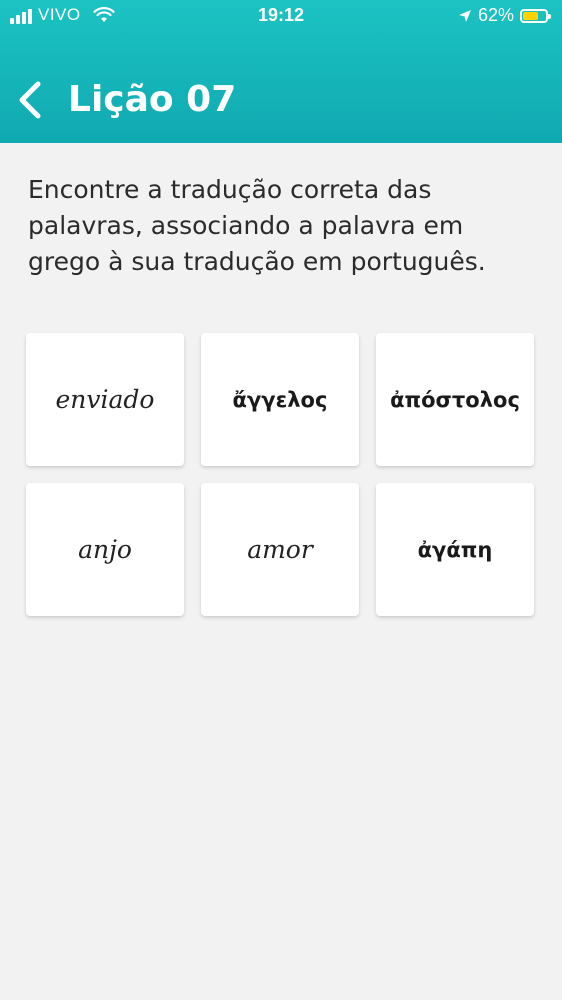  I want to click on status-right: 62%, so click(504, 15).